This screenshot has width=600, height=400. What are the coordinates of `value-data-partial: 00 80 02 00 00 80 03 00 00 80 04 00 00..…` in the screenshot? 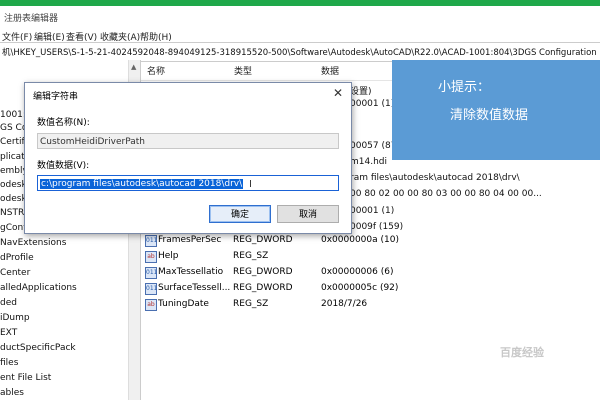 It's located at (446, 194).